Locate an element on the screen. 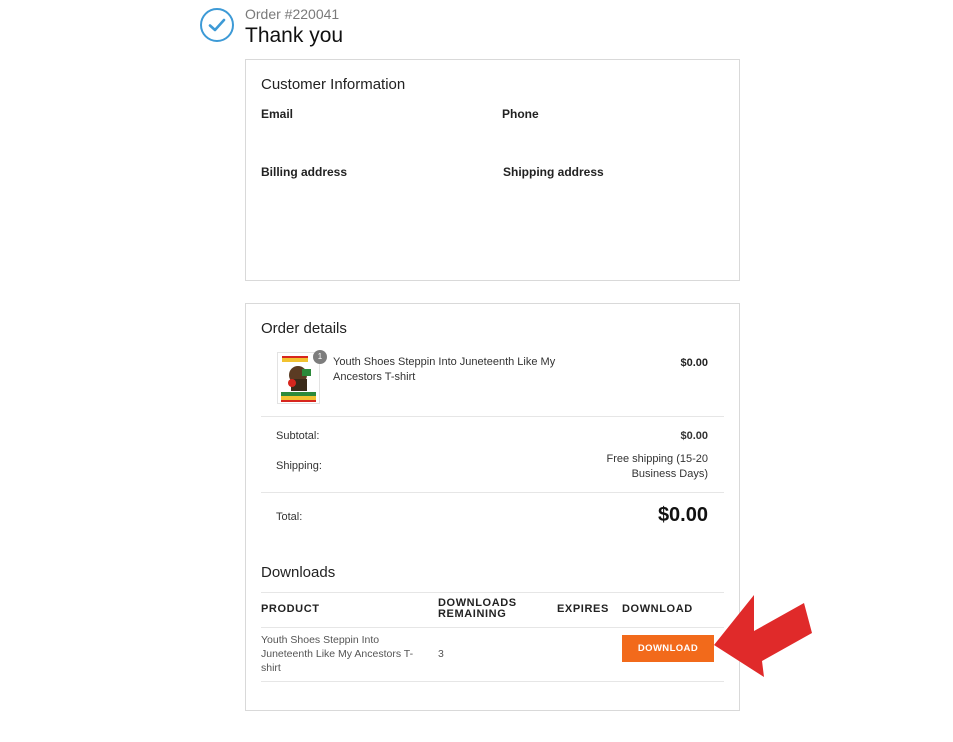 This screenshot has height=742, width=953. billing-address-label: Billing address is located at coordinates (304, 172).